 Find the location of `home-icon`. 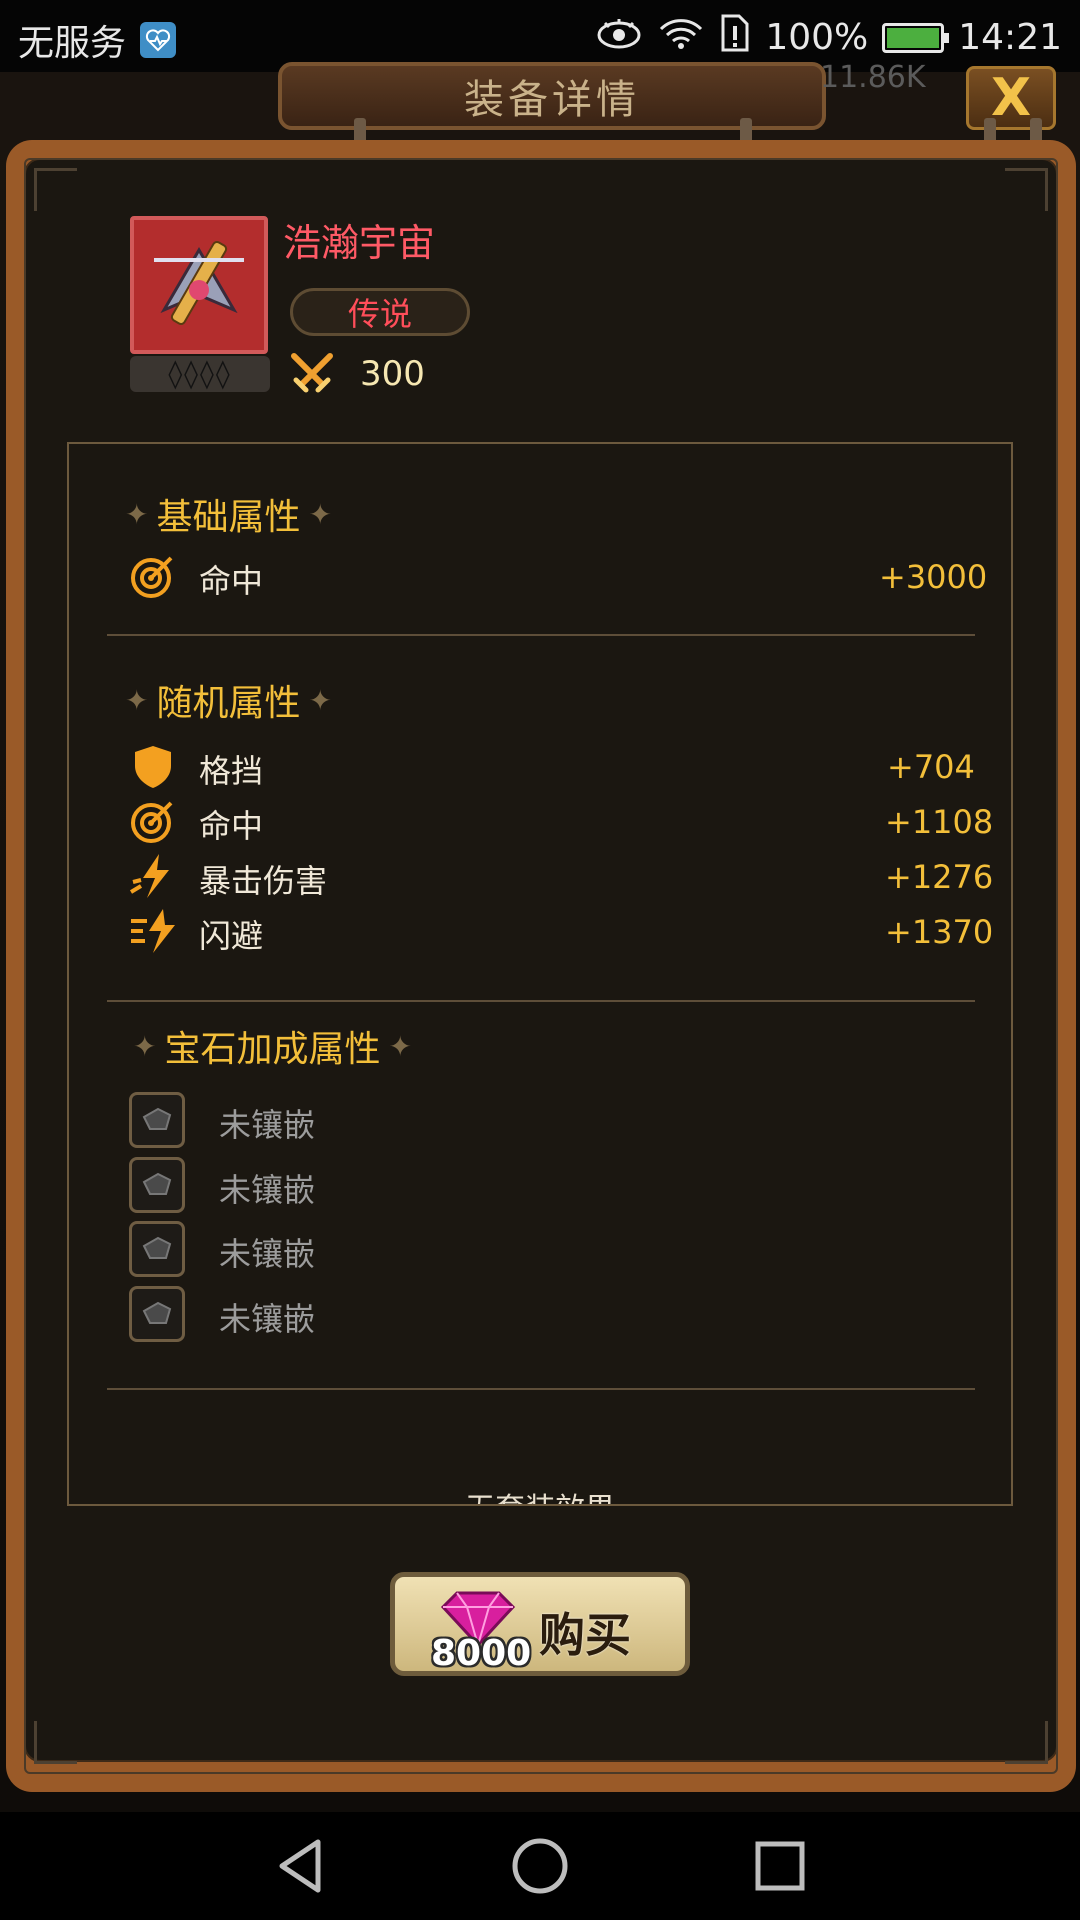

home-icon is located at coordinates (540, 1866).